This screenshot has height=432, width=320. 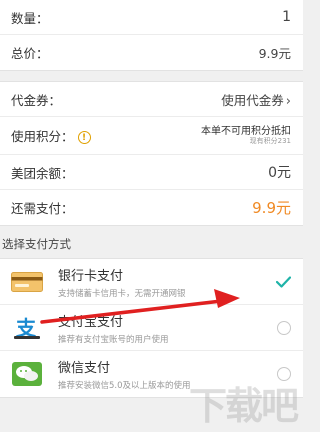 I want to click on info-icon: !, so click(x=84, y=137).